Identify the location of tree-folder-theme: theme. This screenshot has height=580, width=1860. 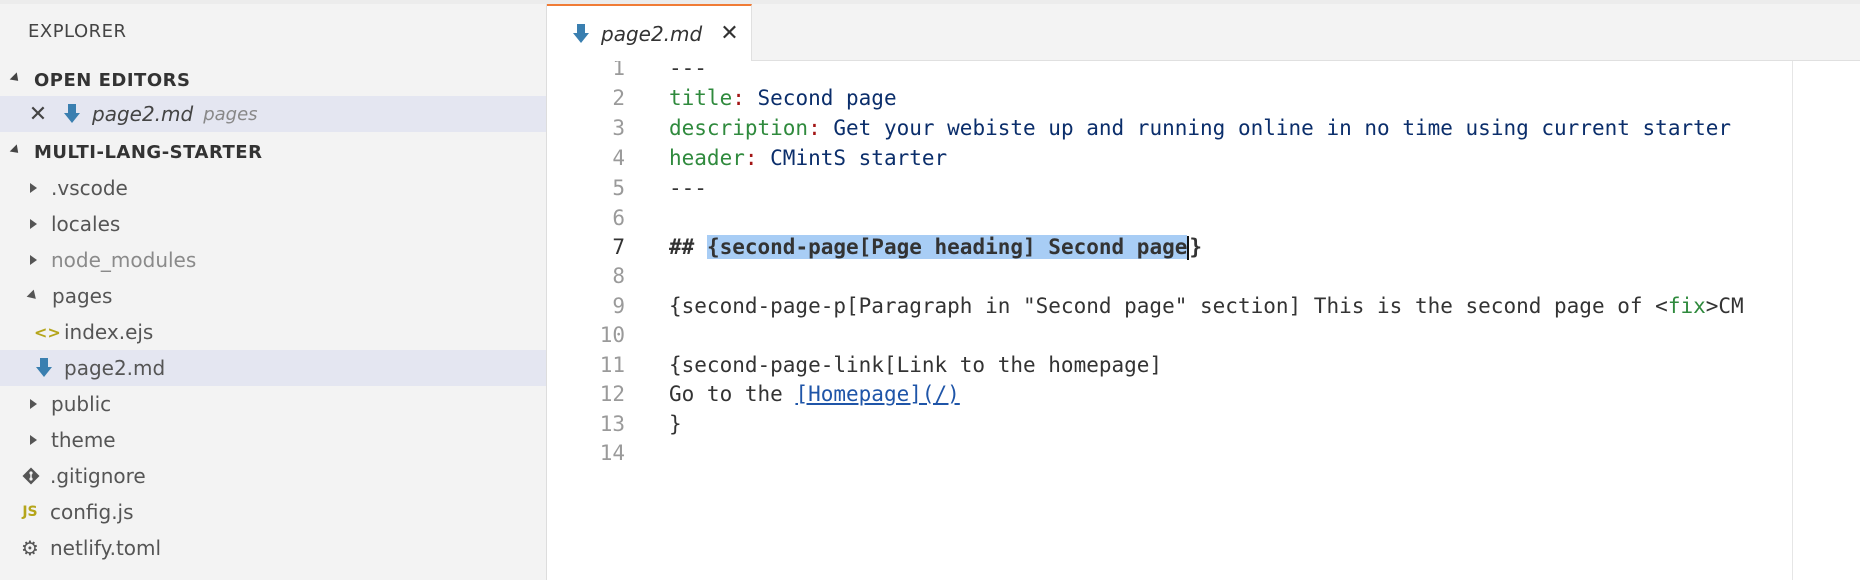
(273, 440).